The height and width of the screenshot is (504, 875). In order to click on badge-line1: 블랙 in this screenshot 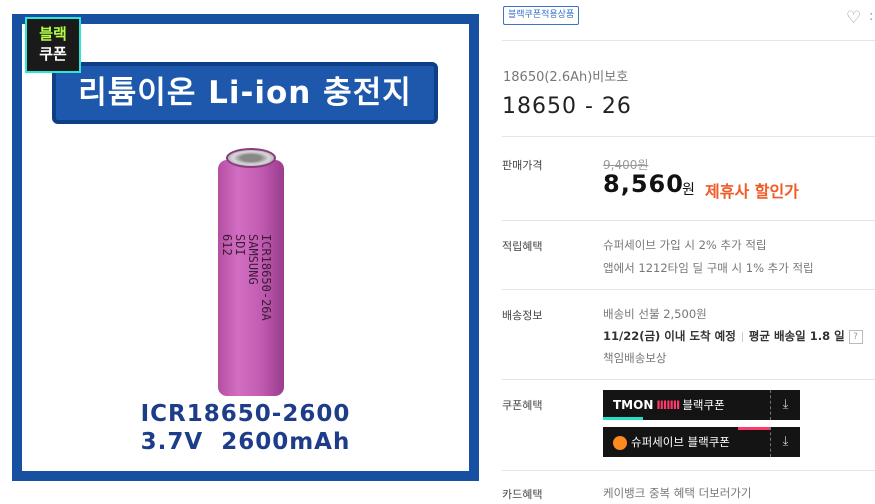, I will do `click(53, 34)`.